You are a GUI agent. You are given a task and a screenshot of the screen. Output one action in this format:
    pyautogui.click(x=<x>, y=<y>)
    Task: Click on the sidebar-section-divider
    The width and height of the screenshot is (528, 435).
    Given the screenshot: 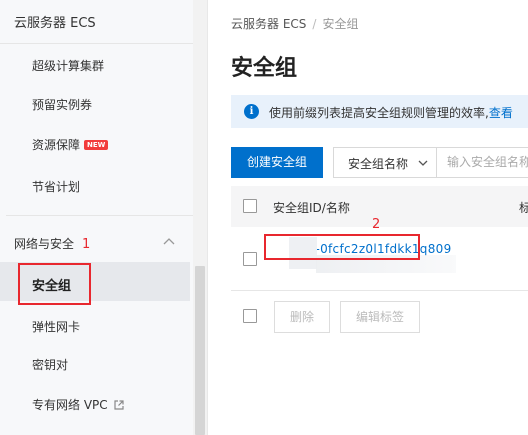 What is the action you would take?
    pyautogui.click(x=104, y=215)
    